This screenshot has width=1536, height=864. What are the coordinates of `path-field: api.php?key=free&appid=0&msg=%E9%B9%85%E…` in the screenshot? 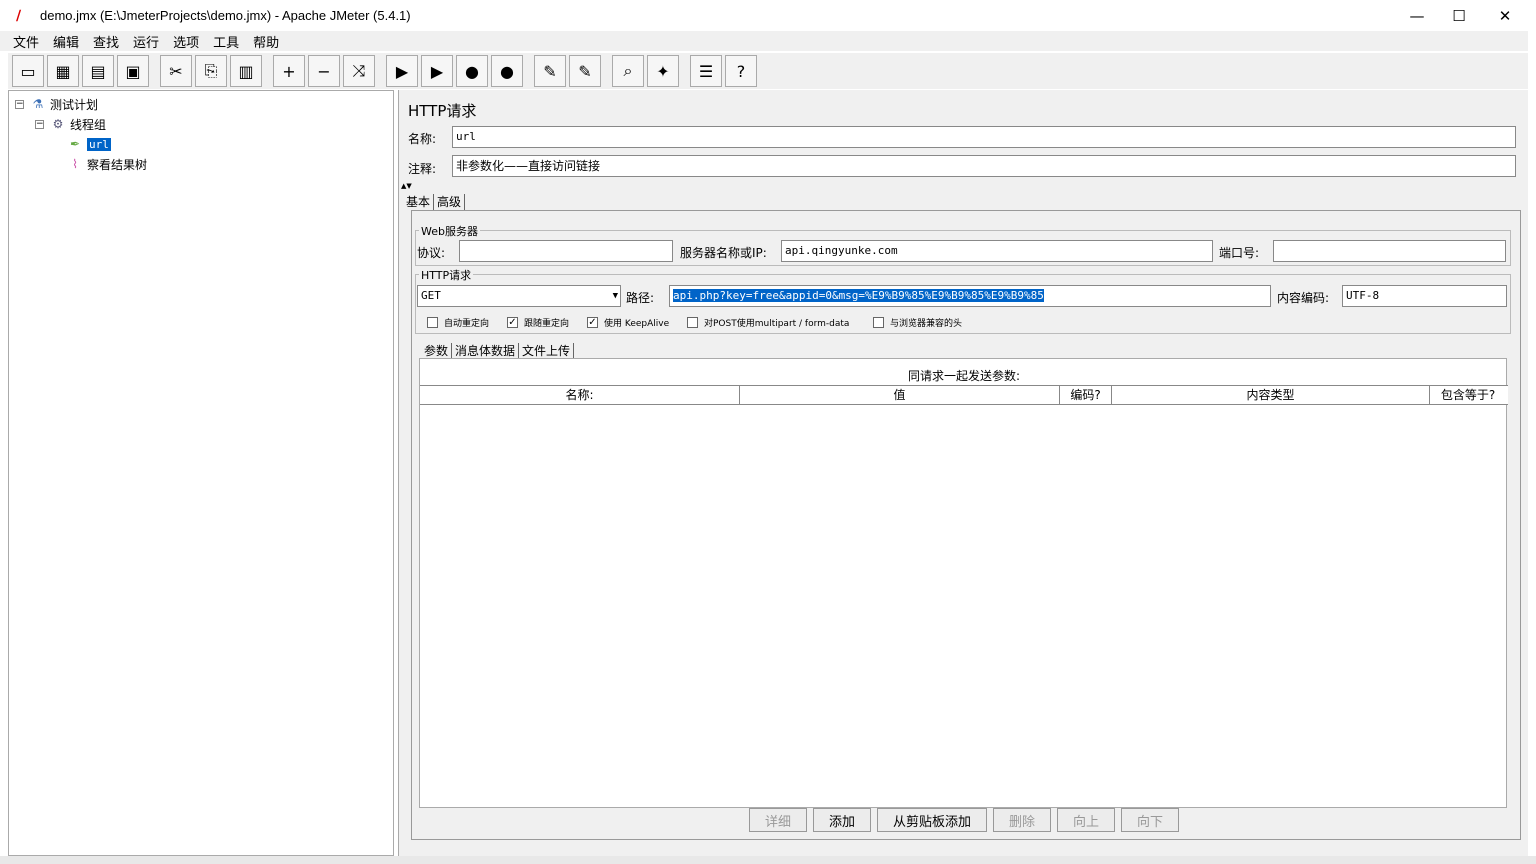 It's located at (970, 296).